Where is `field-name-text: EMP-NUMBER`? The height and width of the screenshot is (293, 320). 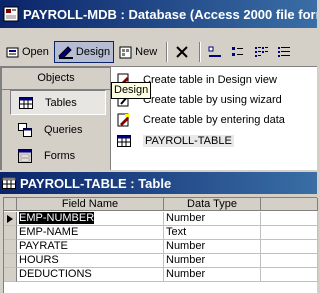
field-name-text: EMP-NUMBER is located at coordinates (57, 218).